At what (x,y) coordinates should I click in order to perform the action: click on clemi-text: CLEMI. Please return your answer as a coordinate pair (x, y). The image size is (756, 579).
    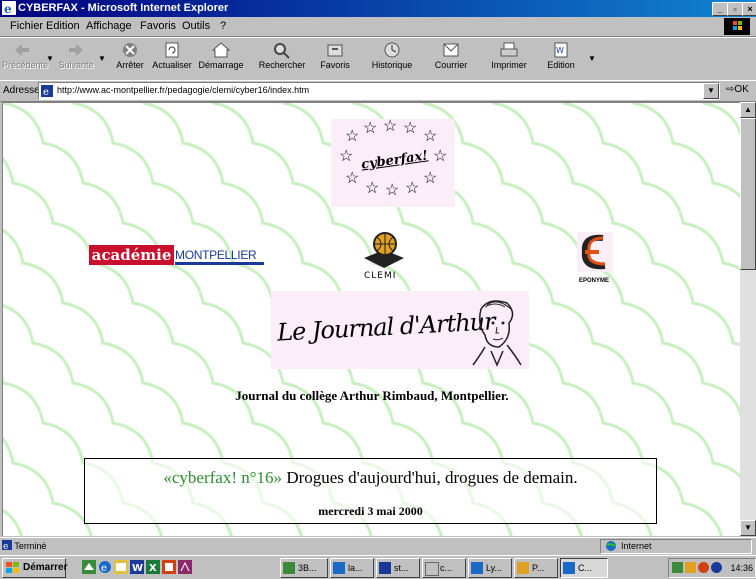
    Looking at the image, I should click on (380, 276).